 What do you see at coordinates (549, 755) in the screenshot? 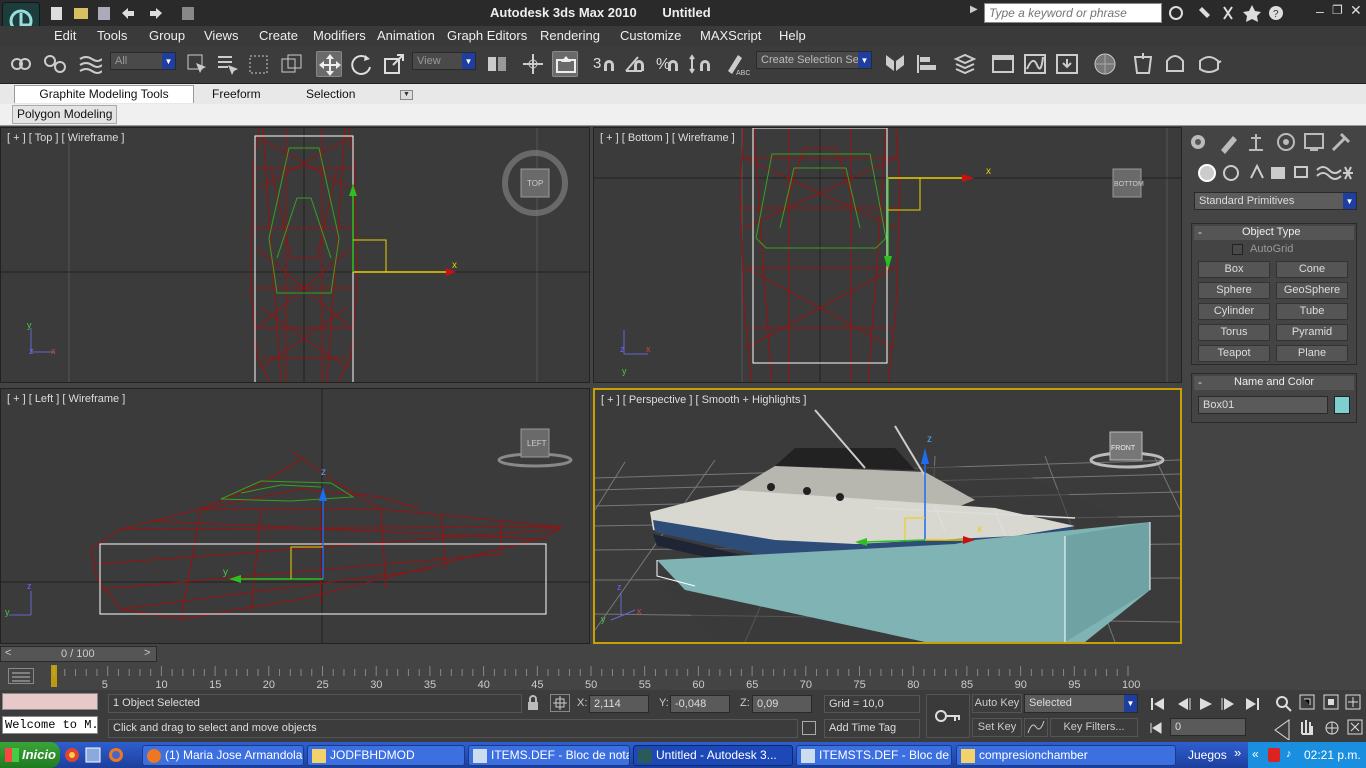
I see `task-notepad-items: ITEMS.DEF - Bloc de notas` at bounding box center [549, 755].